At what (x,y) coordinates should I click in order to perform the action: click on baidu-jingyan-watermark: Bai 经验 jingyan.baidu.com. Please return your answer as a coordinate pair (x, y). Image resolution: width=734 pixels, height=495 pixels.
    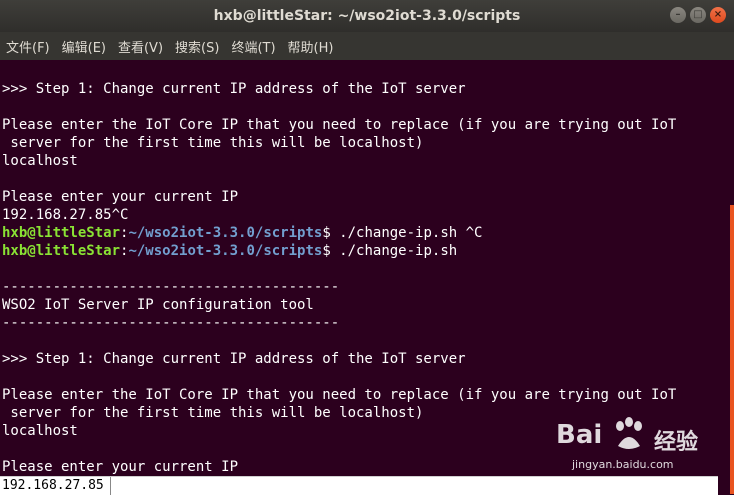
    Looking at the image, I should click on (636, 443).